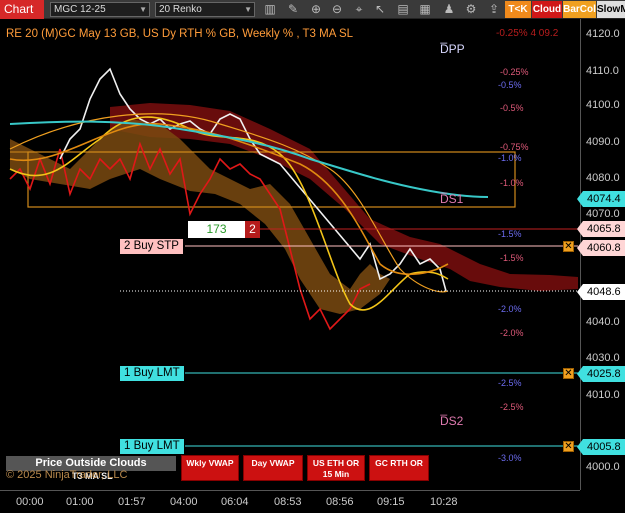 This screenshot has height=513, width=625. I want to click on tk-button: T<K, so click(518, 9).